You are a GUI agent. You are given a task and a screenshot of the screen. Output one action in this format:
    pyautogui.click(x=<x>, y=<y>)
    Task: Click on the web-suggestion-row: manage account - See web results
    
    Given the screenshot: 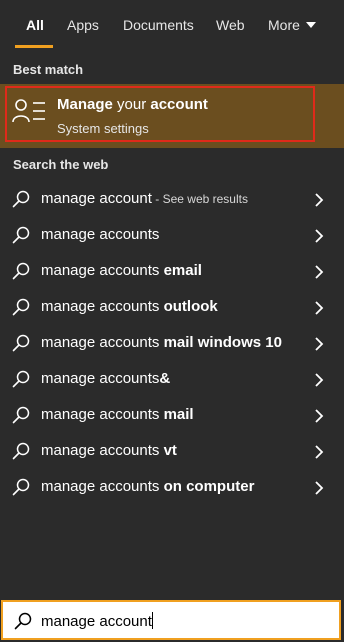 What is the action you would take?
    pyautogui.click(x=172, y=199)
    